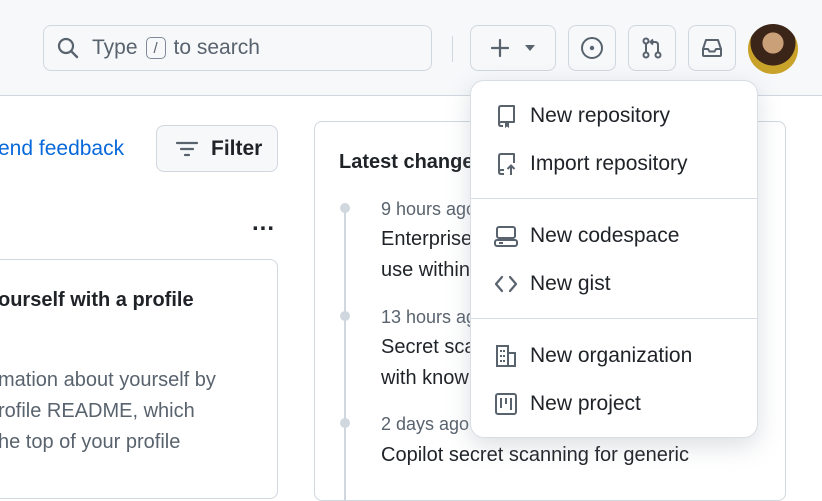 The width and height of the screenshot is (822, 501). Describe the element at coordinates (427, 239) in the screenshot. I see `change-line: Enterprise` at that location.